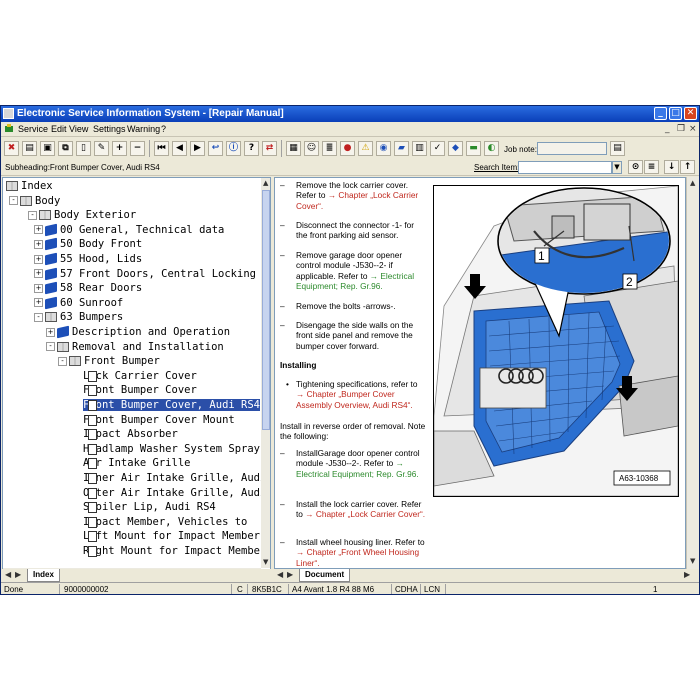 This screenshot has width=700, height=700. I want to click on menu-help: ?, so click(163, 129).